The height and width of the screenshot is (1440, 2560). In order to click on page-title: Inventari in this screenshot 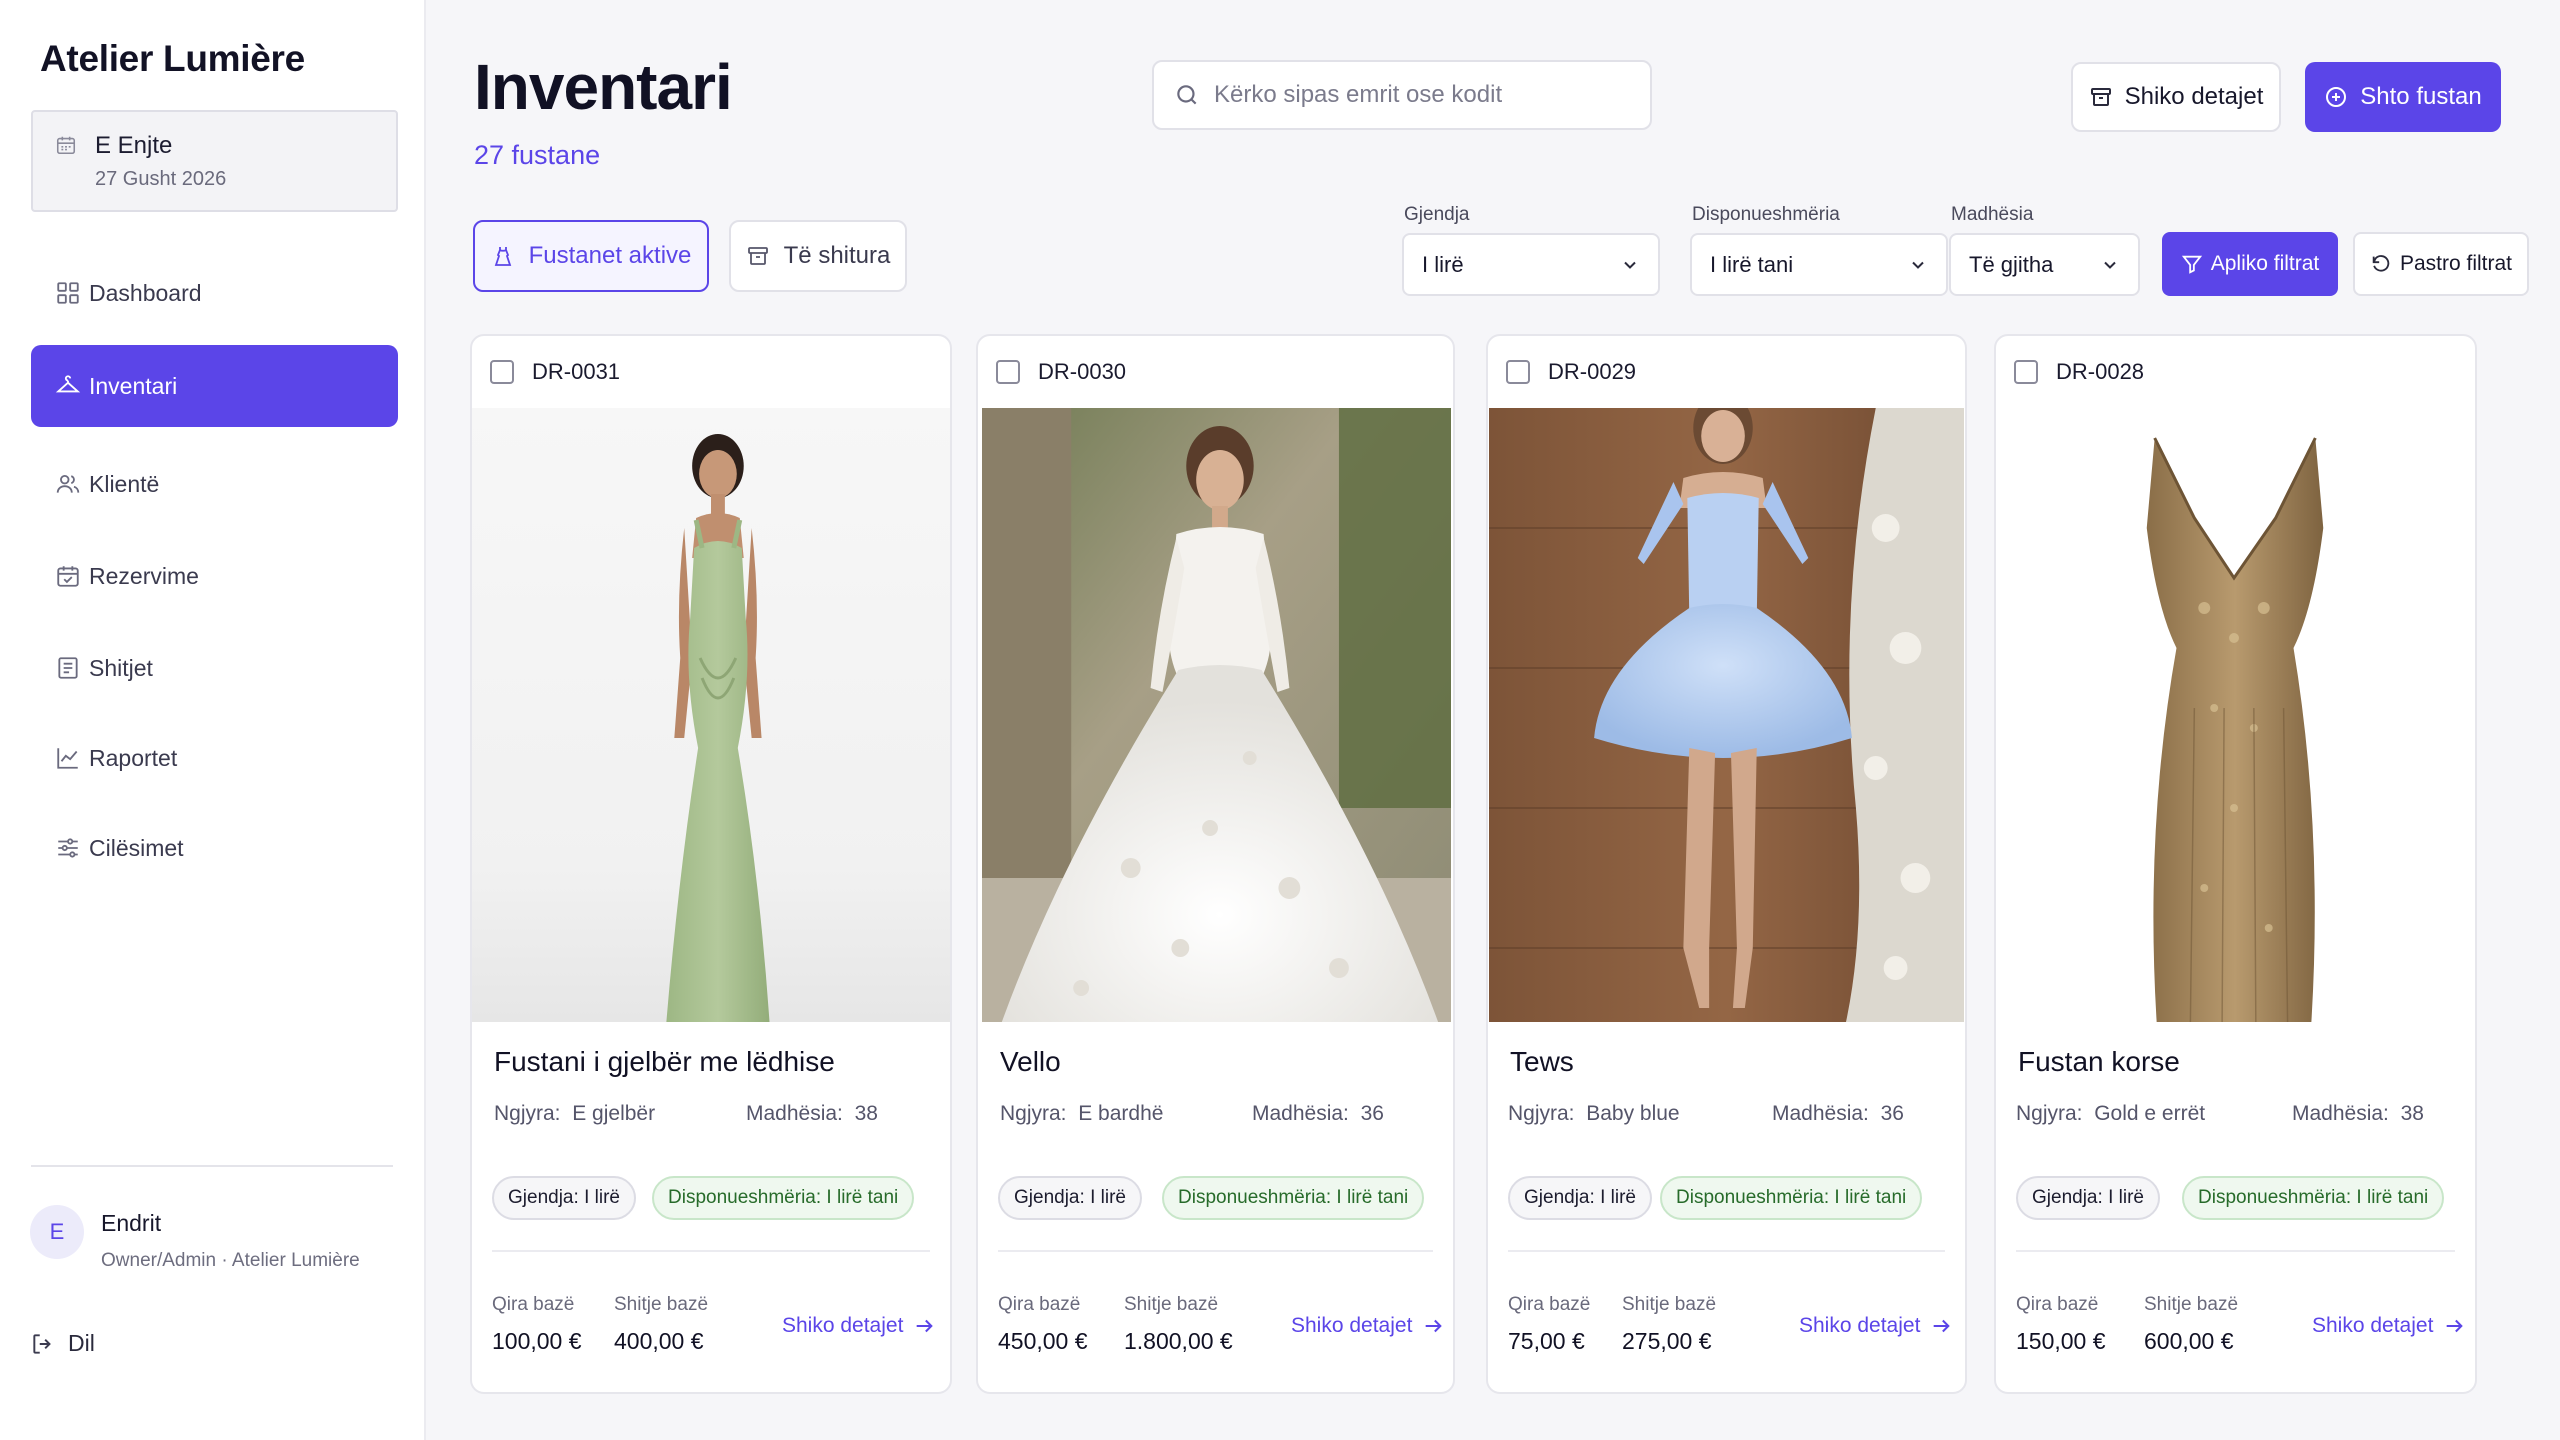, I will do `click(603, 87)`.